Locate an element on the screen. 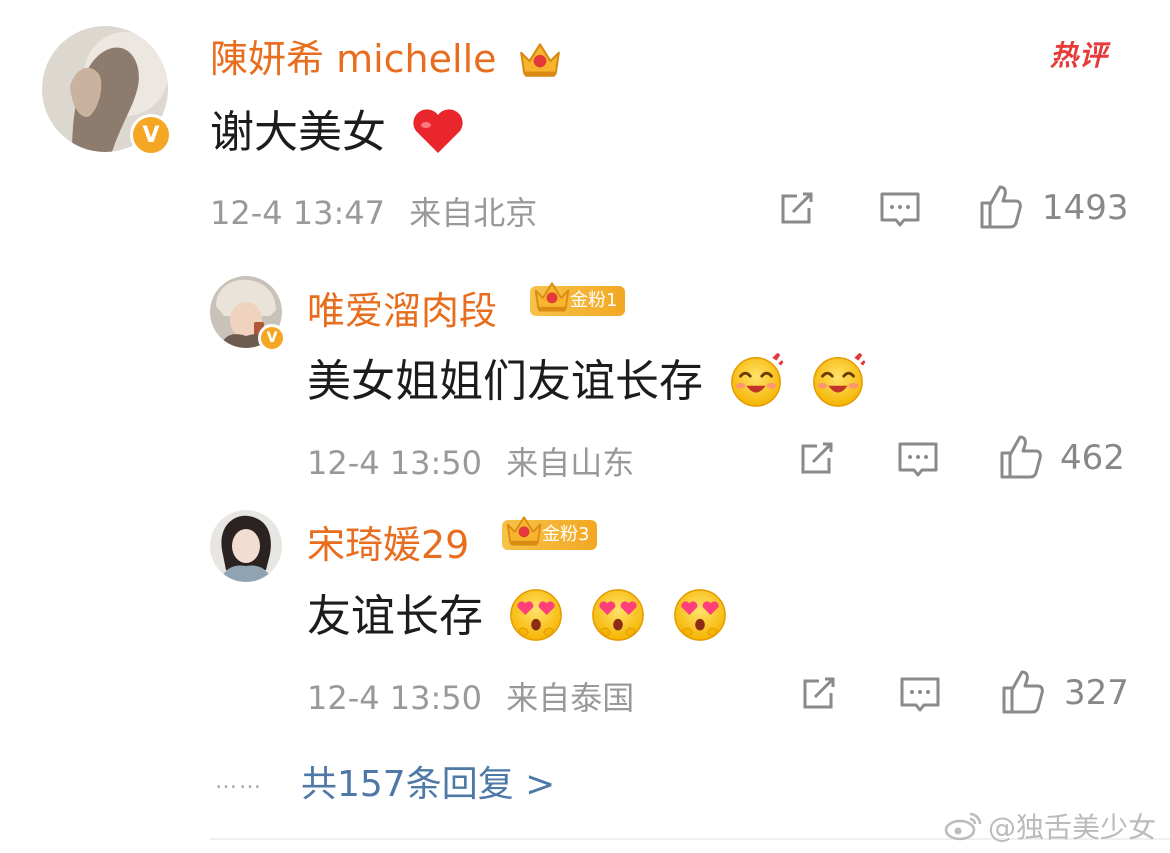 This screenshot has height=853, width=1170. weibo-logo-icon is located at coordinates (963, 826).